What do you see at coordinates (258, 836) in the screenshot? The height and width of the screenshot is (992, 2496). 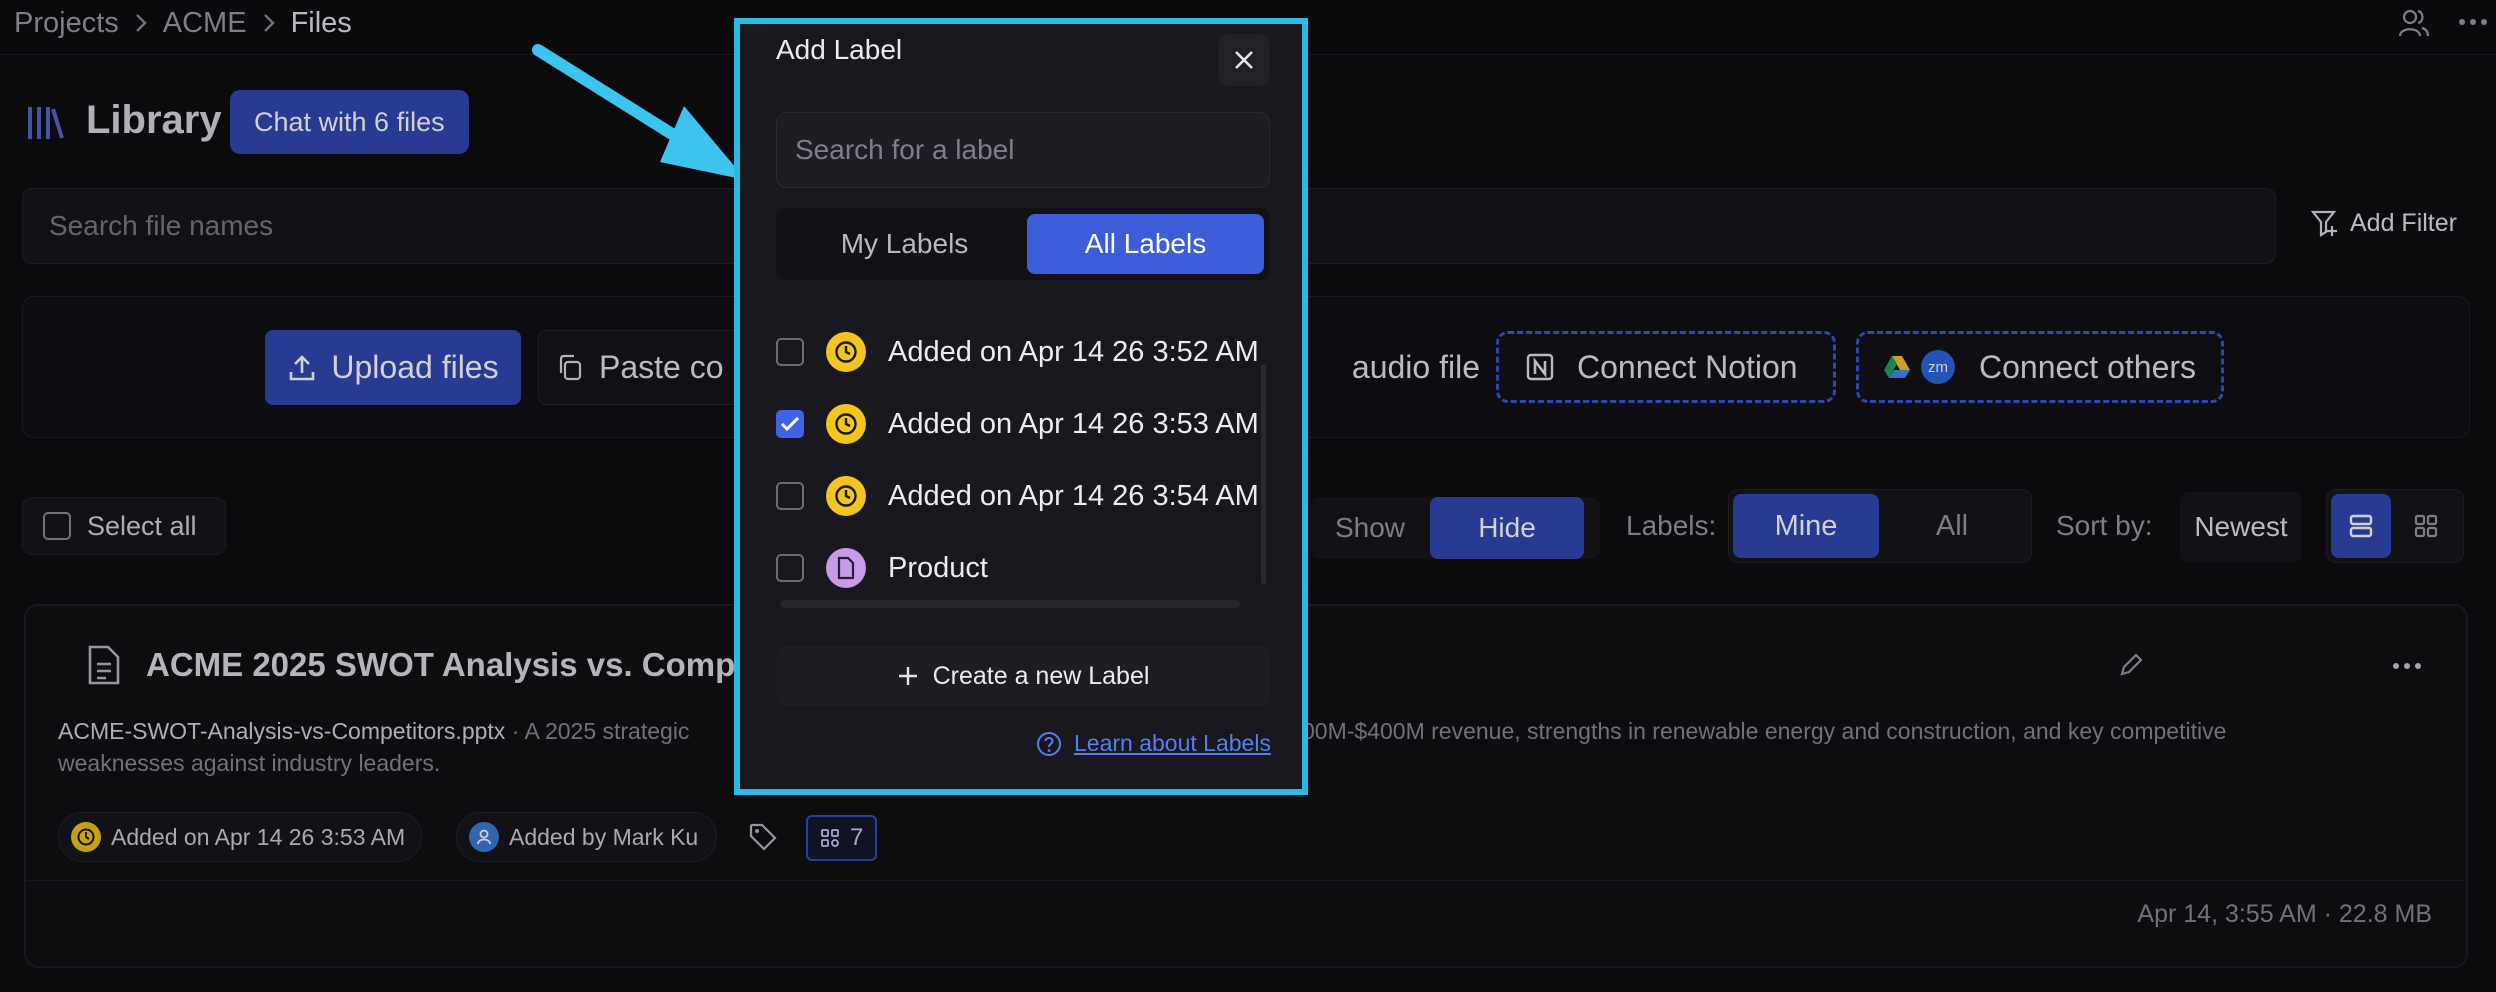 I see `chip-added-on-label: Added on Apr 14 26 3:53 AM` at bounding box center [258, 836].